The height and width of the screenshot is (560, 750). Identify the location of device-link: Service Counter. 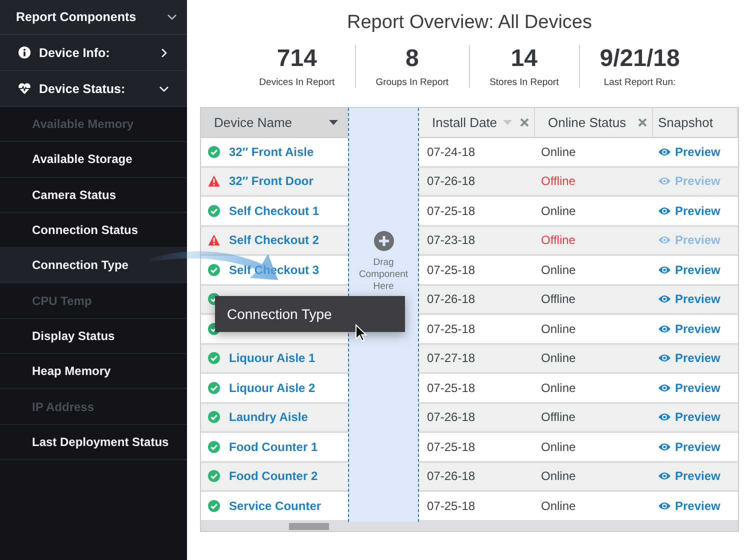
(275, 505).